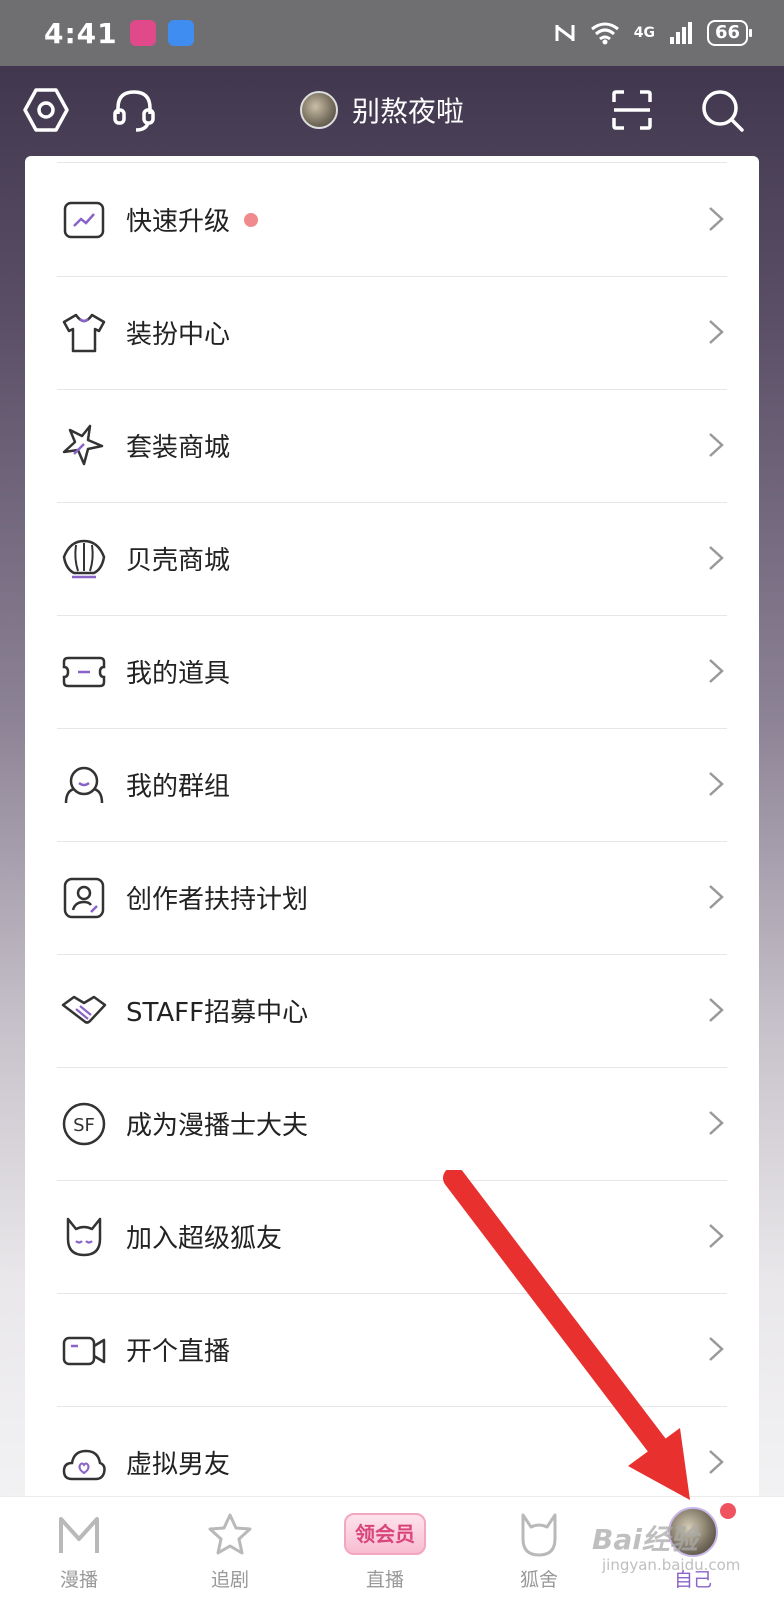  What do you see at coordinates (392, 785) in the screenshot?
I see `menu-item-my-groups: 我的群组` at bounding box center [392, 785].